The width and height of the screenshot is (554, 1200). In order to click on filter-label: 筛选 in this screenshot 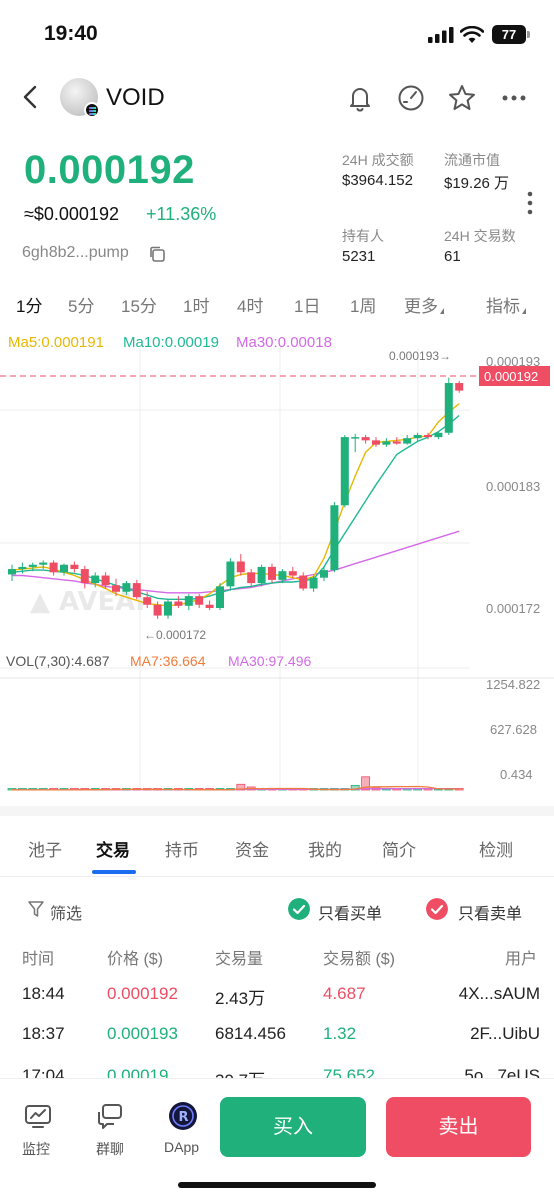, I will do `click(66, 912)`.